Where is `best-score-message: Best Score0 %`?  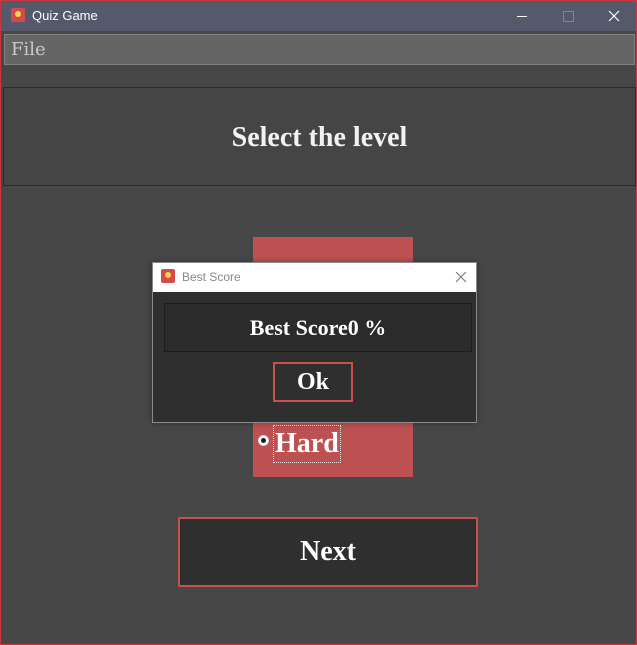 best-score-message: Best Score0 % is located at coordinates (318, 327).